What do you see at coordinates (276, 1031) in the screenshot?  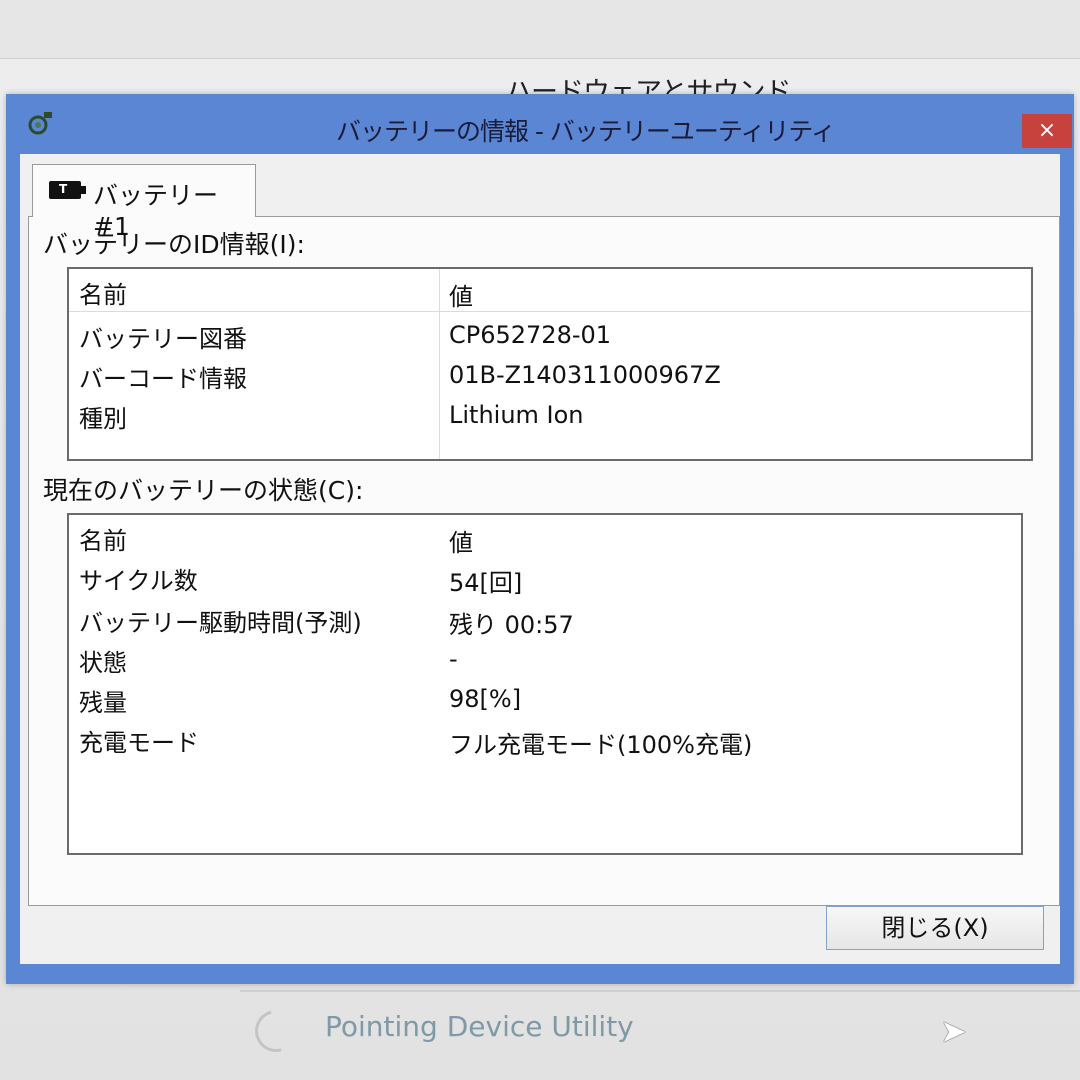 I see `spinner-icon` at bounding box center [276, 1031].